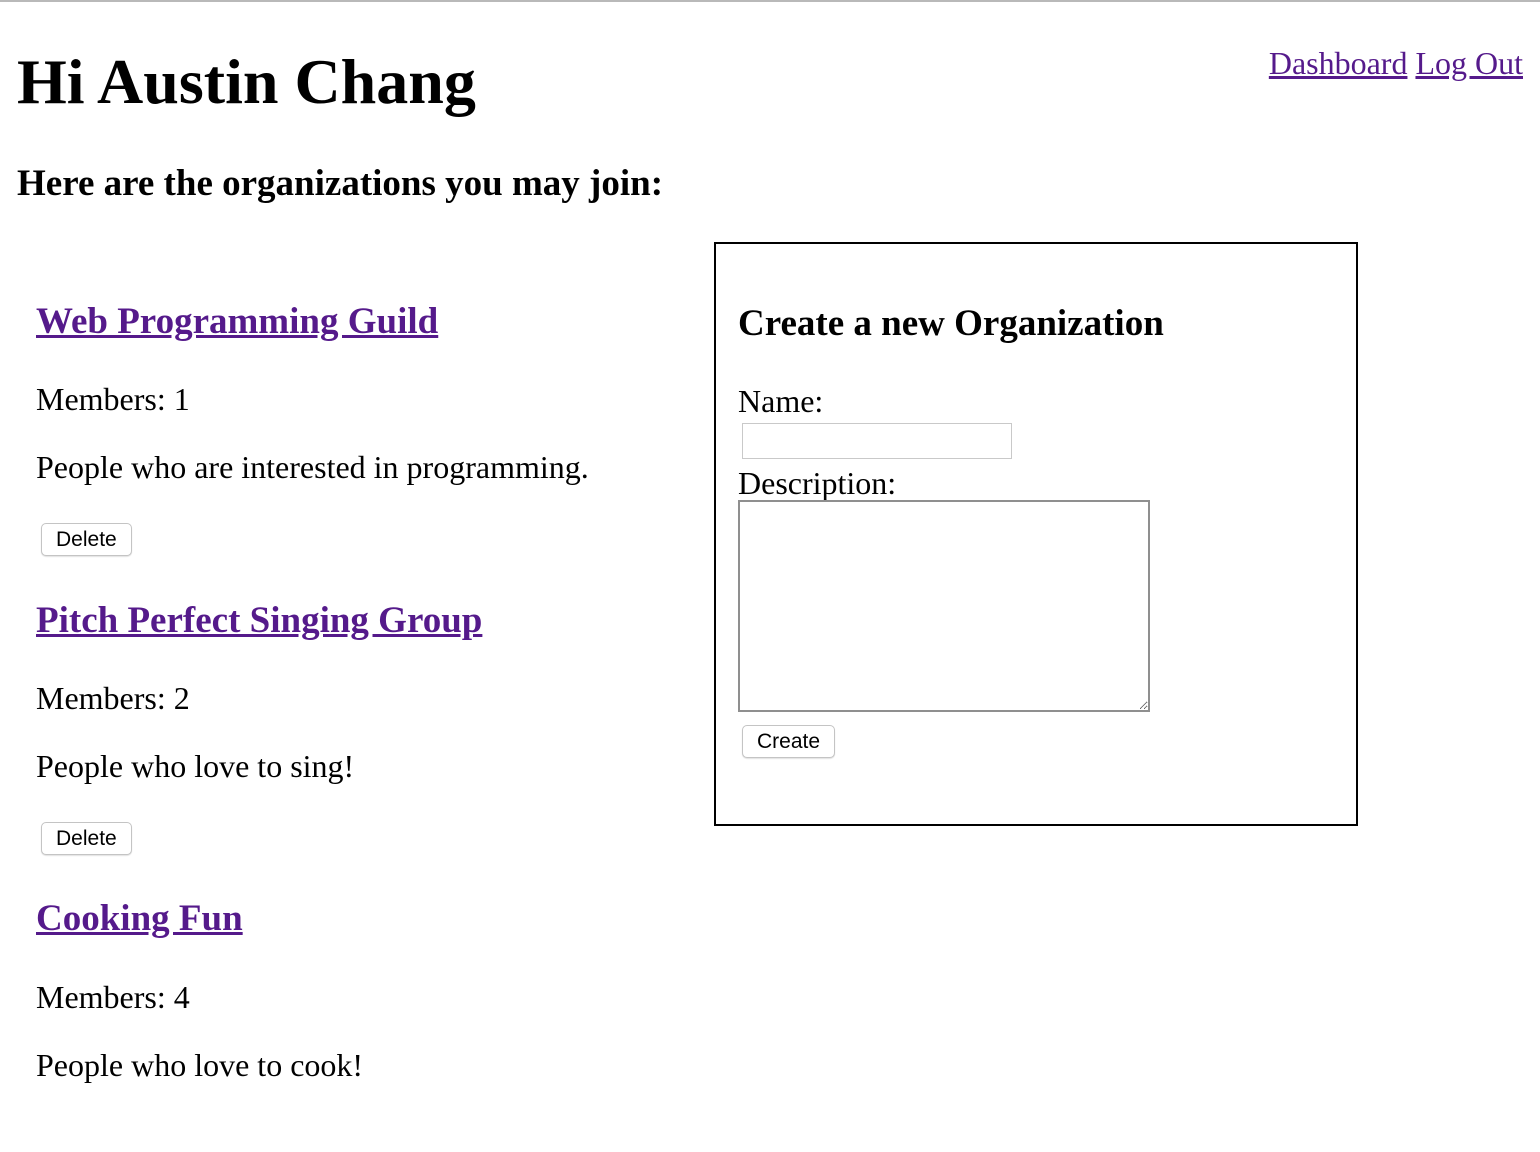 The width and height of the screenshot is (1540, 1152). What do you see at coordinates (781, 401) in the screenshot?
I see `name-label: Name:` at bounding box center [781, 401].